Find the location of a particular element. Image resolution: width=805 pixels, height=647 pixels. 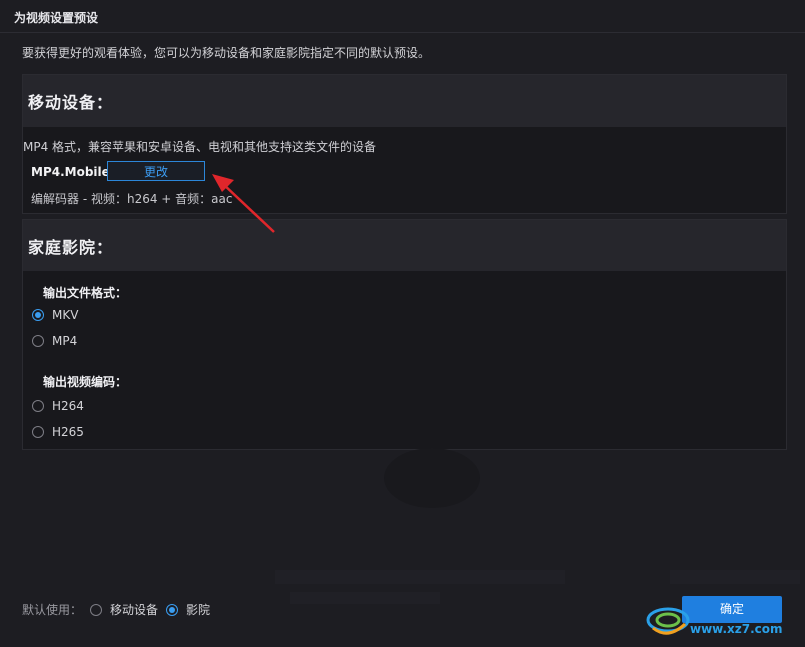

mobile-format-description: MP4 格式，兼容苹果和安卓设备、电视和其他支持这类文件的设备 is located at coordinates (200, 147).